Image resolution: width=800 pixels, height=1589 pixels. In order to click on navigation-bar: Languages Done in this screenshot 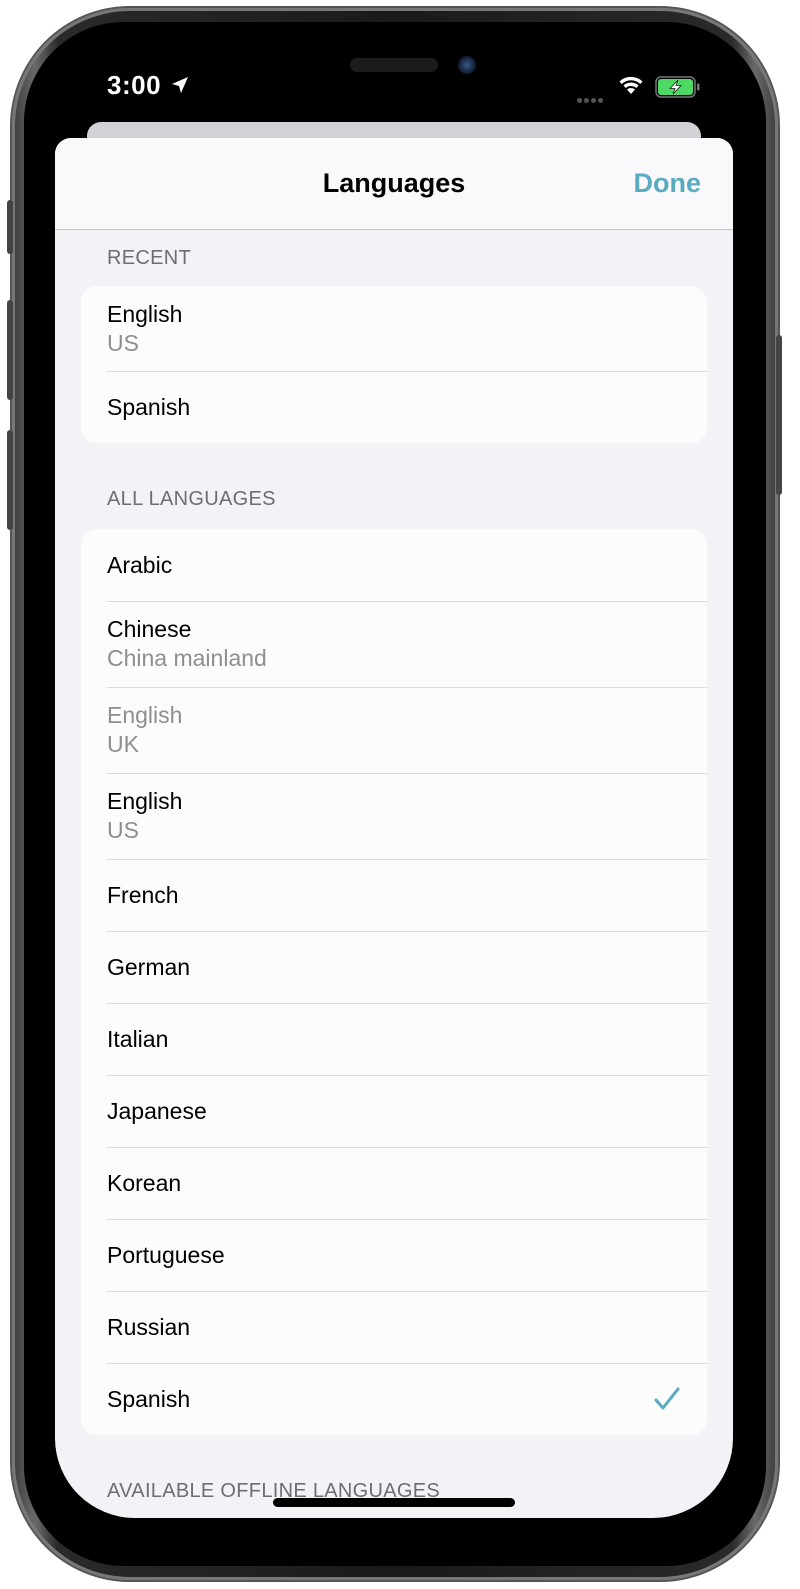, I will do `click(394, 184)`.